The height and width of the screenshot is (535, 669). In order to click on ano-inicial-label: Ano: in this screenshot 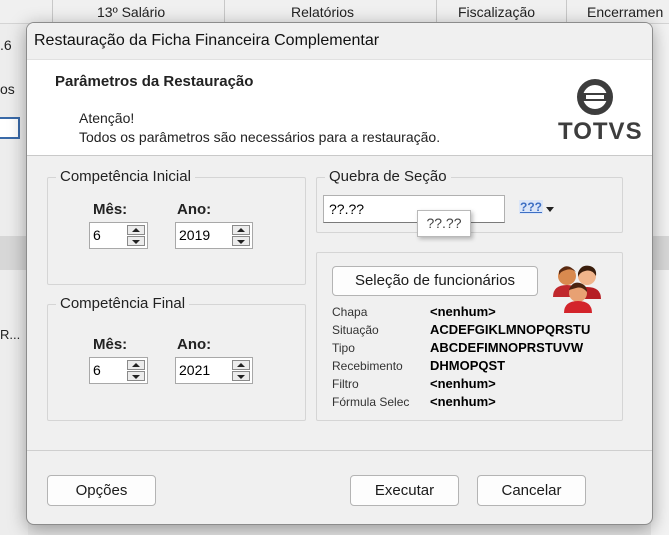, I will do `click(194, 209)`.